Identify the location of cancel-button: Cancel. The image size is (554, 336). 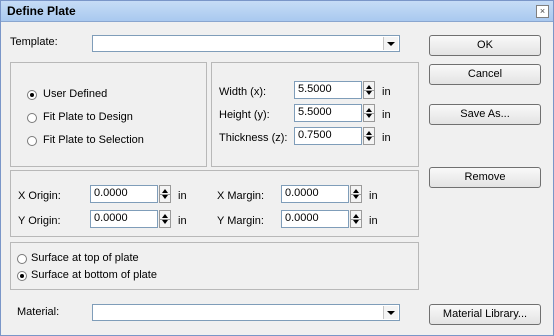
(485, 74).